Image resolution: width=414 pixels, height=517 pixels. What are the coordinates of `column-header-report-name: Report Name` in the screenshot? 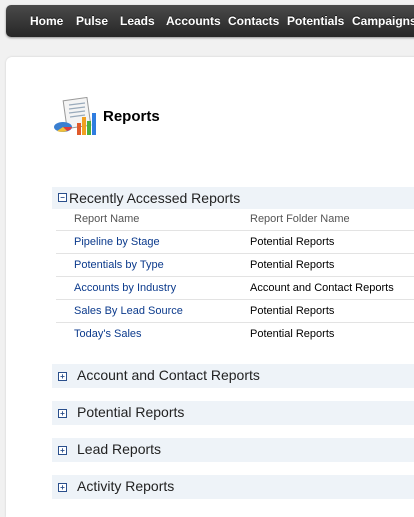 It's located at (107, 219).